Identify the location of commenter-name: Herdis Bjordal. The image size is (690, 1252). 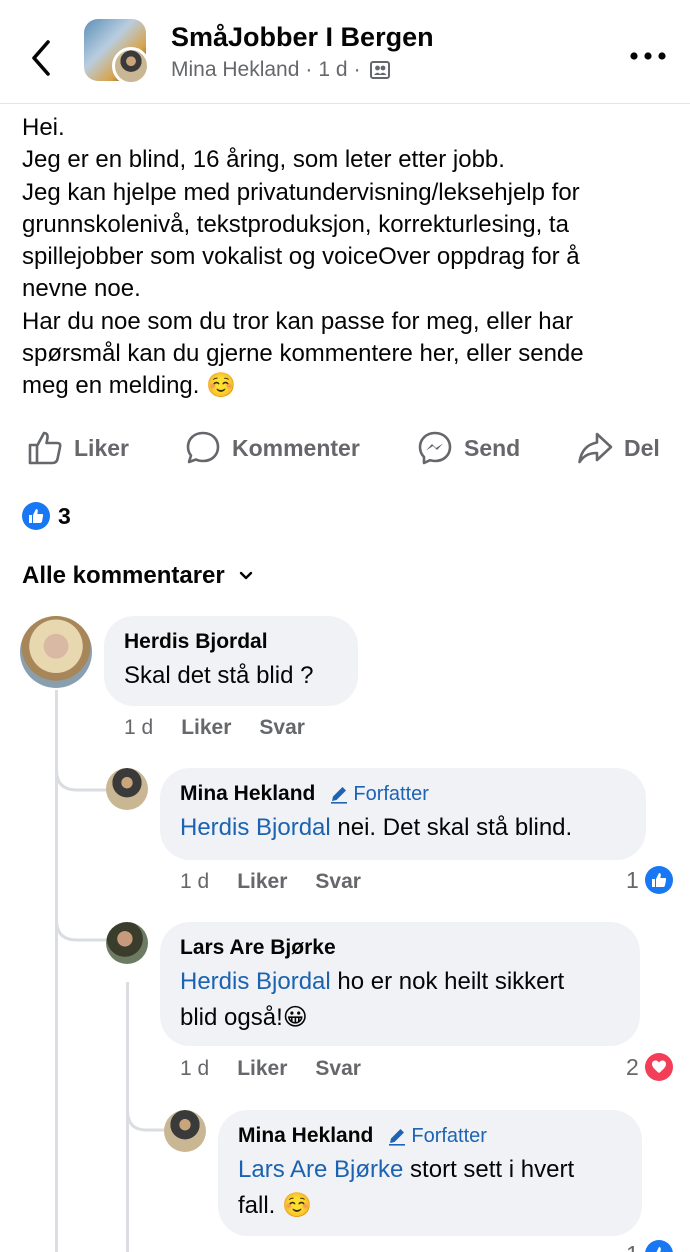
(196, 642).